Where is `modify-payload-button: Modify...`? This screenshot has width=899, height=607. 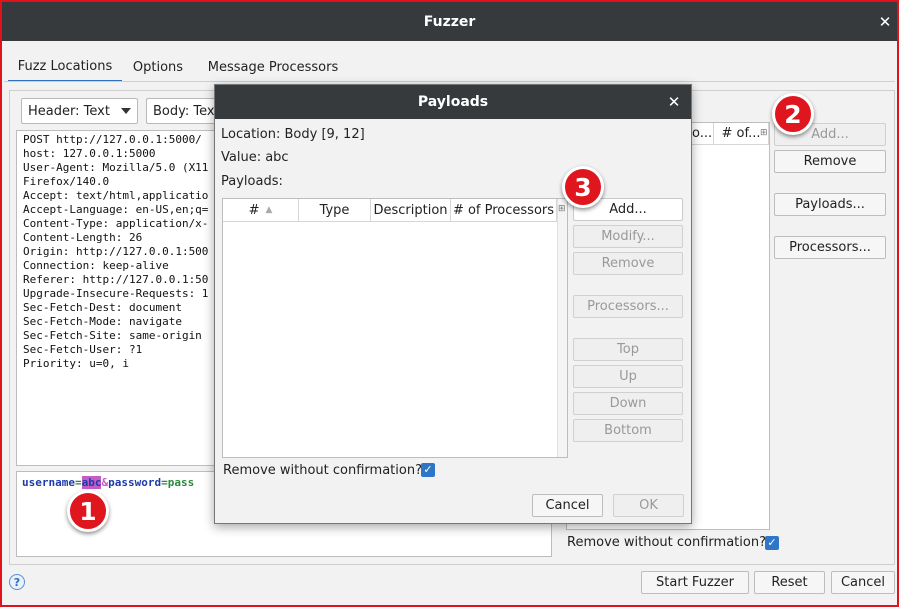 modify-payload-button: Modify... is located at coordinates (628, 236).